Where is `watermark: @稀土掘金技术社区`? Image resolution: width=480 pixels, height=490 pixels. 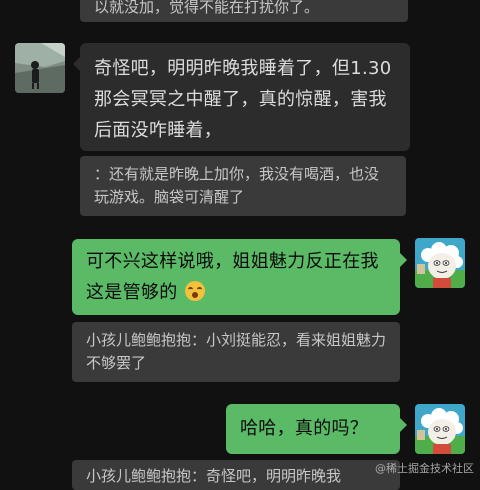
watermark: @稀土掘金技术社区 is located at coordinates (424, 468).